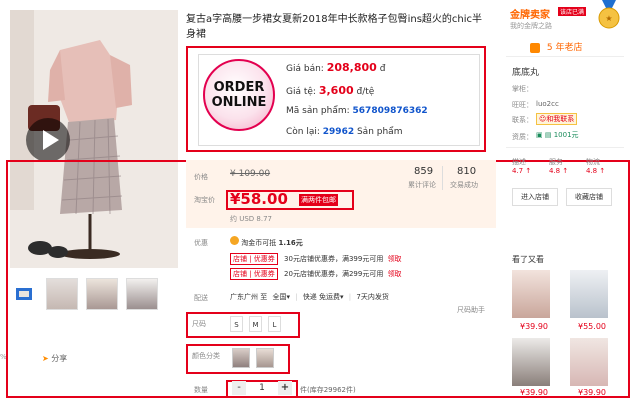  Describe the element at coordinates (592, 392) in the screenshot. I see `seen-price-4: ¥39.90` at that location.